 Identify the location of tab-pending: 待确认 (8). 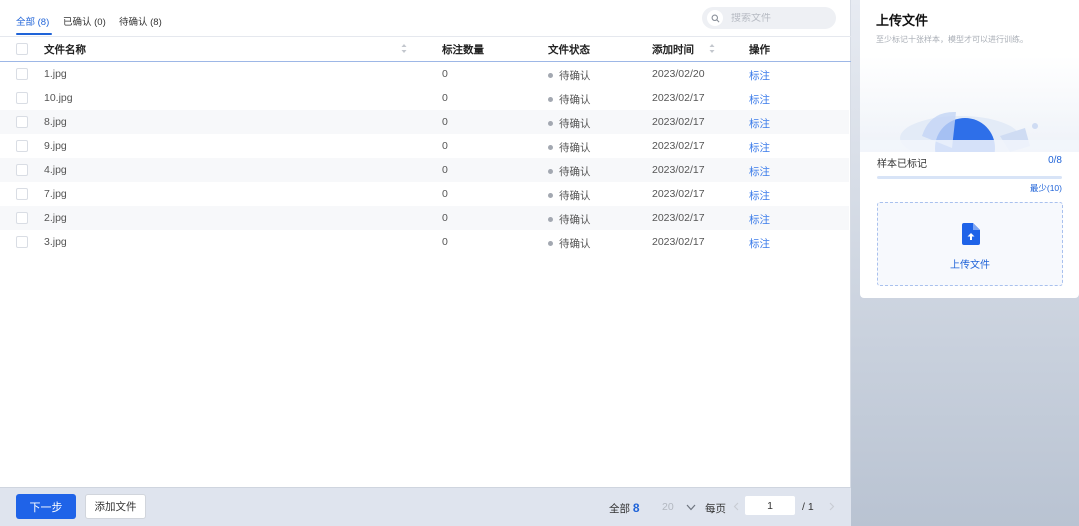
(140, 21).